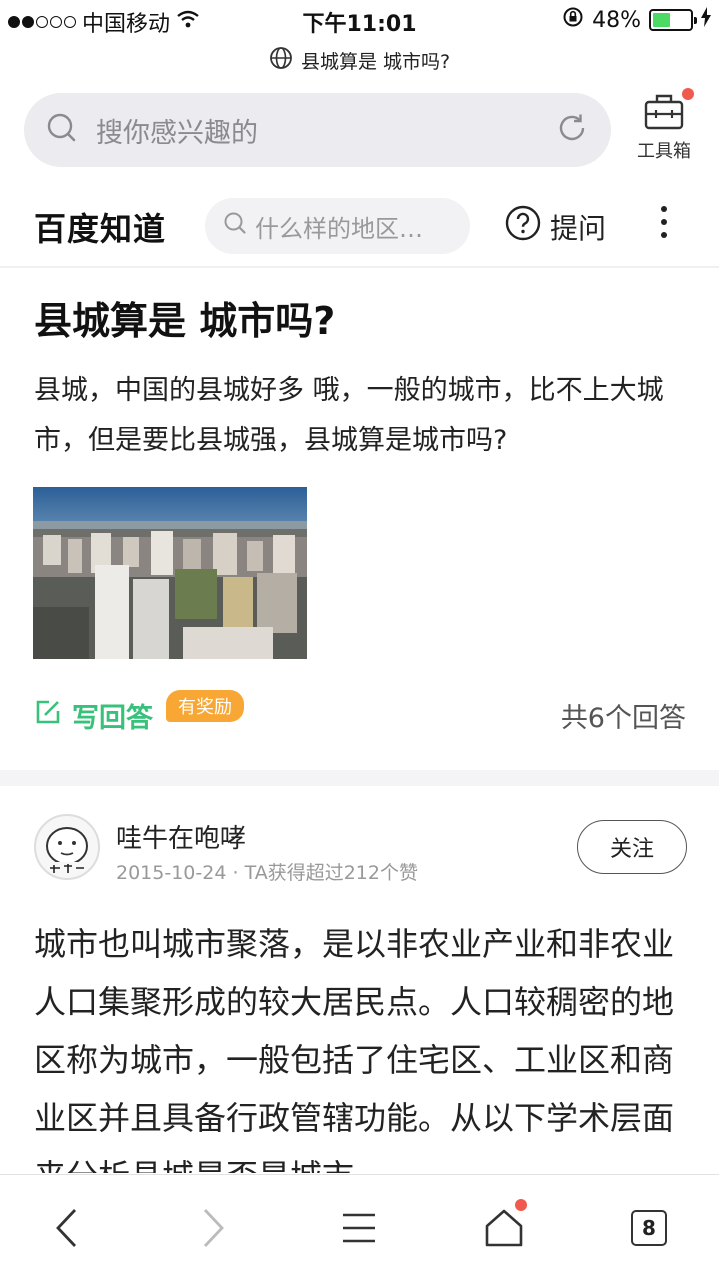  What do you see at coordinates (664, 226) in the screenshot?
I see `more-vertical-icon` at bounding box center [664, 226].